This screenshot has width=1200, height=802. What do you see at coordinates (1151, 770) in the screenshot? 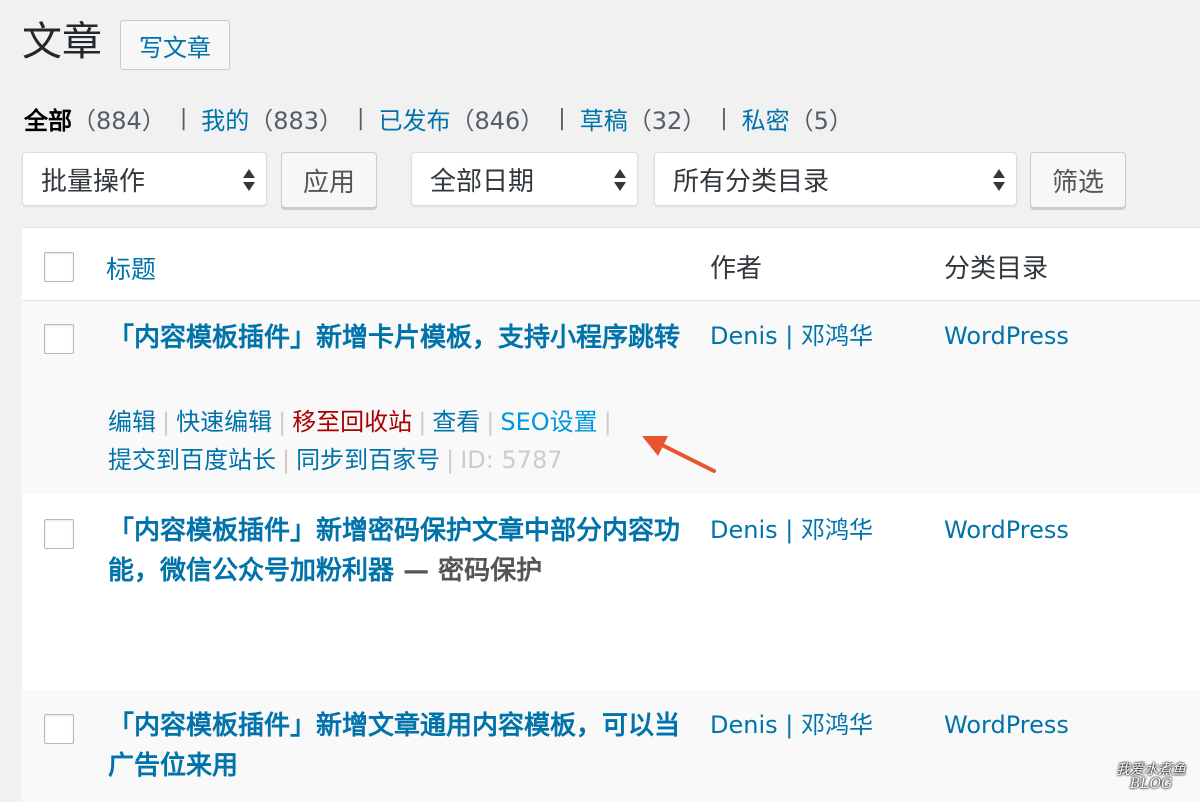
I see `watermark-line1: 我爱水煮鱼` at bounding box center [1151, 770].